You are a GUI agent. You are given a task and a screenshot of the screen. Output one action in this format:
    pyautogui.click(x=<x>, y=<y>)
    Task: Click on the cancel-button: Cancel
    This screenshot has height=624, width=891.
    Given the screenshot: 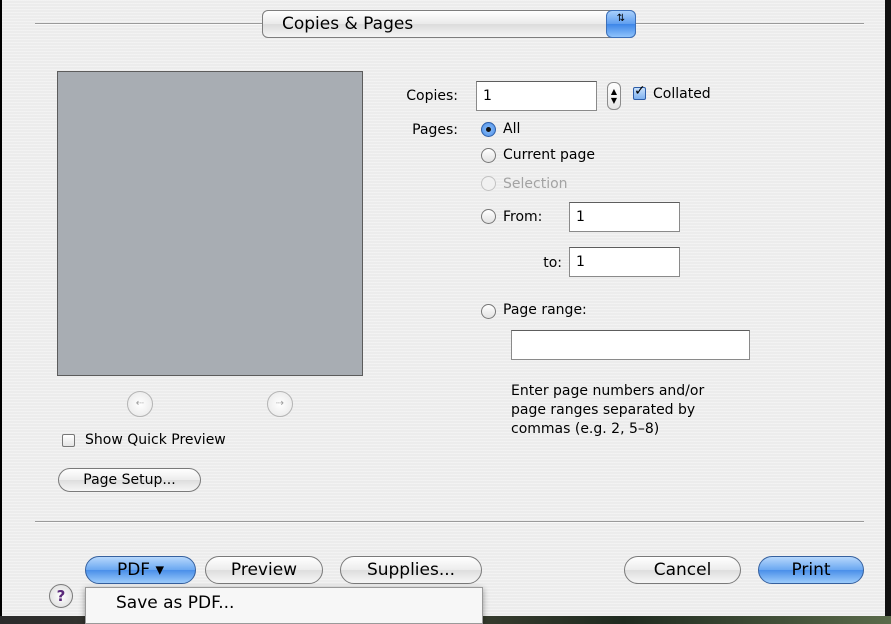 What is the action you would take?
    pyautogui.click(x=682, y=570)
    